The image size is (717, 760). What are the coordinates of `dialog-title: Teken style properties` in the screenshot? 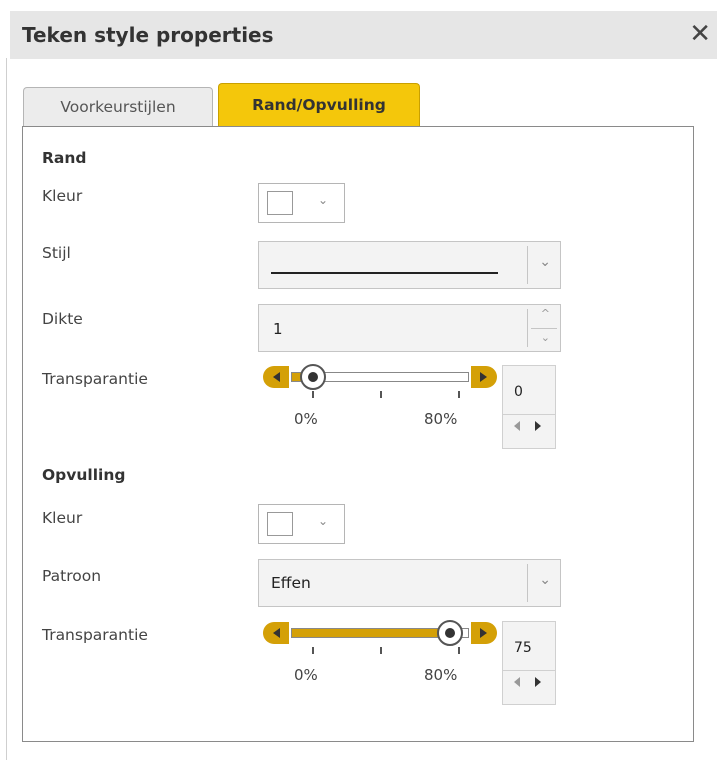 It's located at (148, 35).